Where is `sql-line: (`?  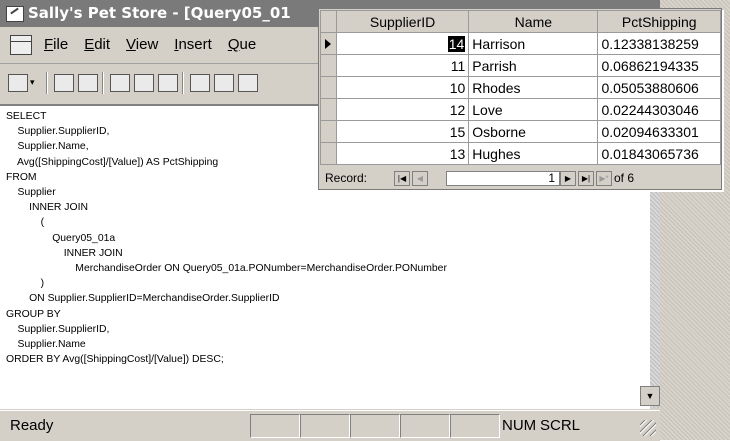 sql-line: ( is located at coordinates (42, 223).